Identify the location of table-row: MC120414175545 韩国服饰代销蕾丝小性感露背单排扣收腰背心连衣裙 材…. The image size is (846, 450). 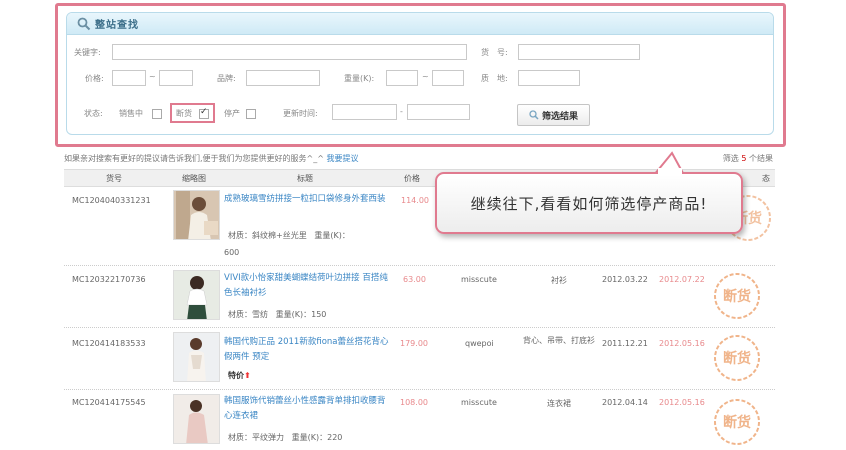
(419, 420).